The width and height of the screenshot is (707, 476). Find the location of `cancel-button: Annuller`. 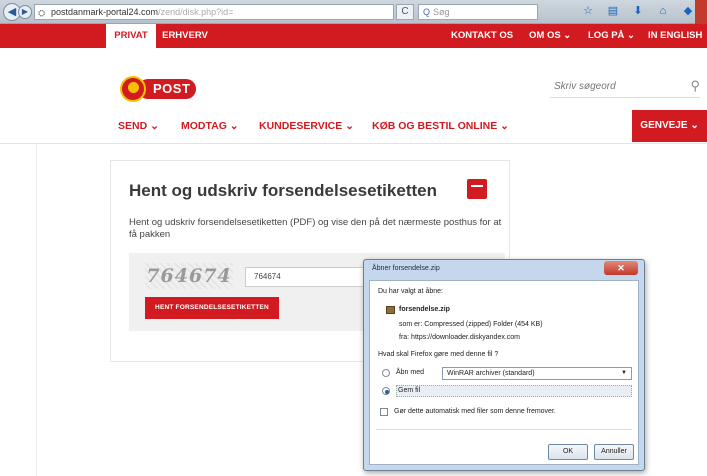

cancel-button: Annuller is located at coordinates (614, 452).